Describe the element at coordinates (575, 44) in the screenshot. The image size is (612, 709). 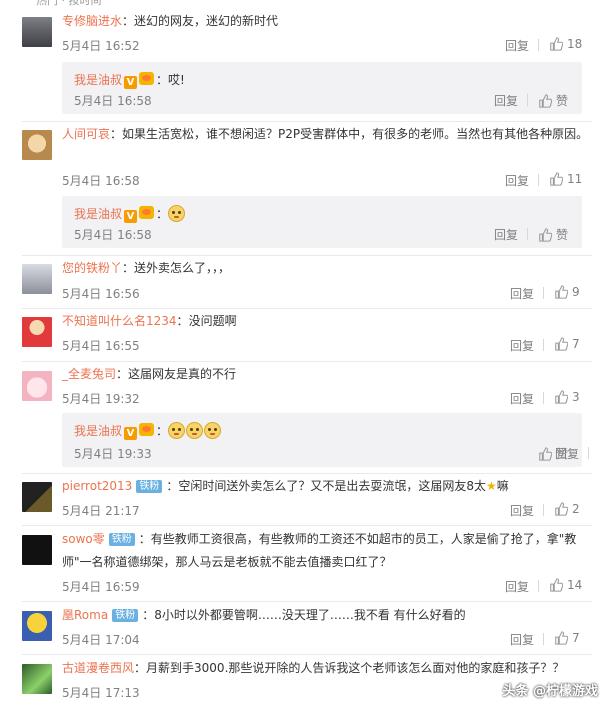
I see `like-count: 18` at that location.